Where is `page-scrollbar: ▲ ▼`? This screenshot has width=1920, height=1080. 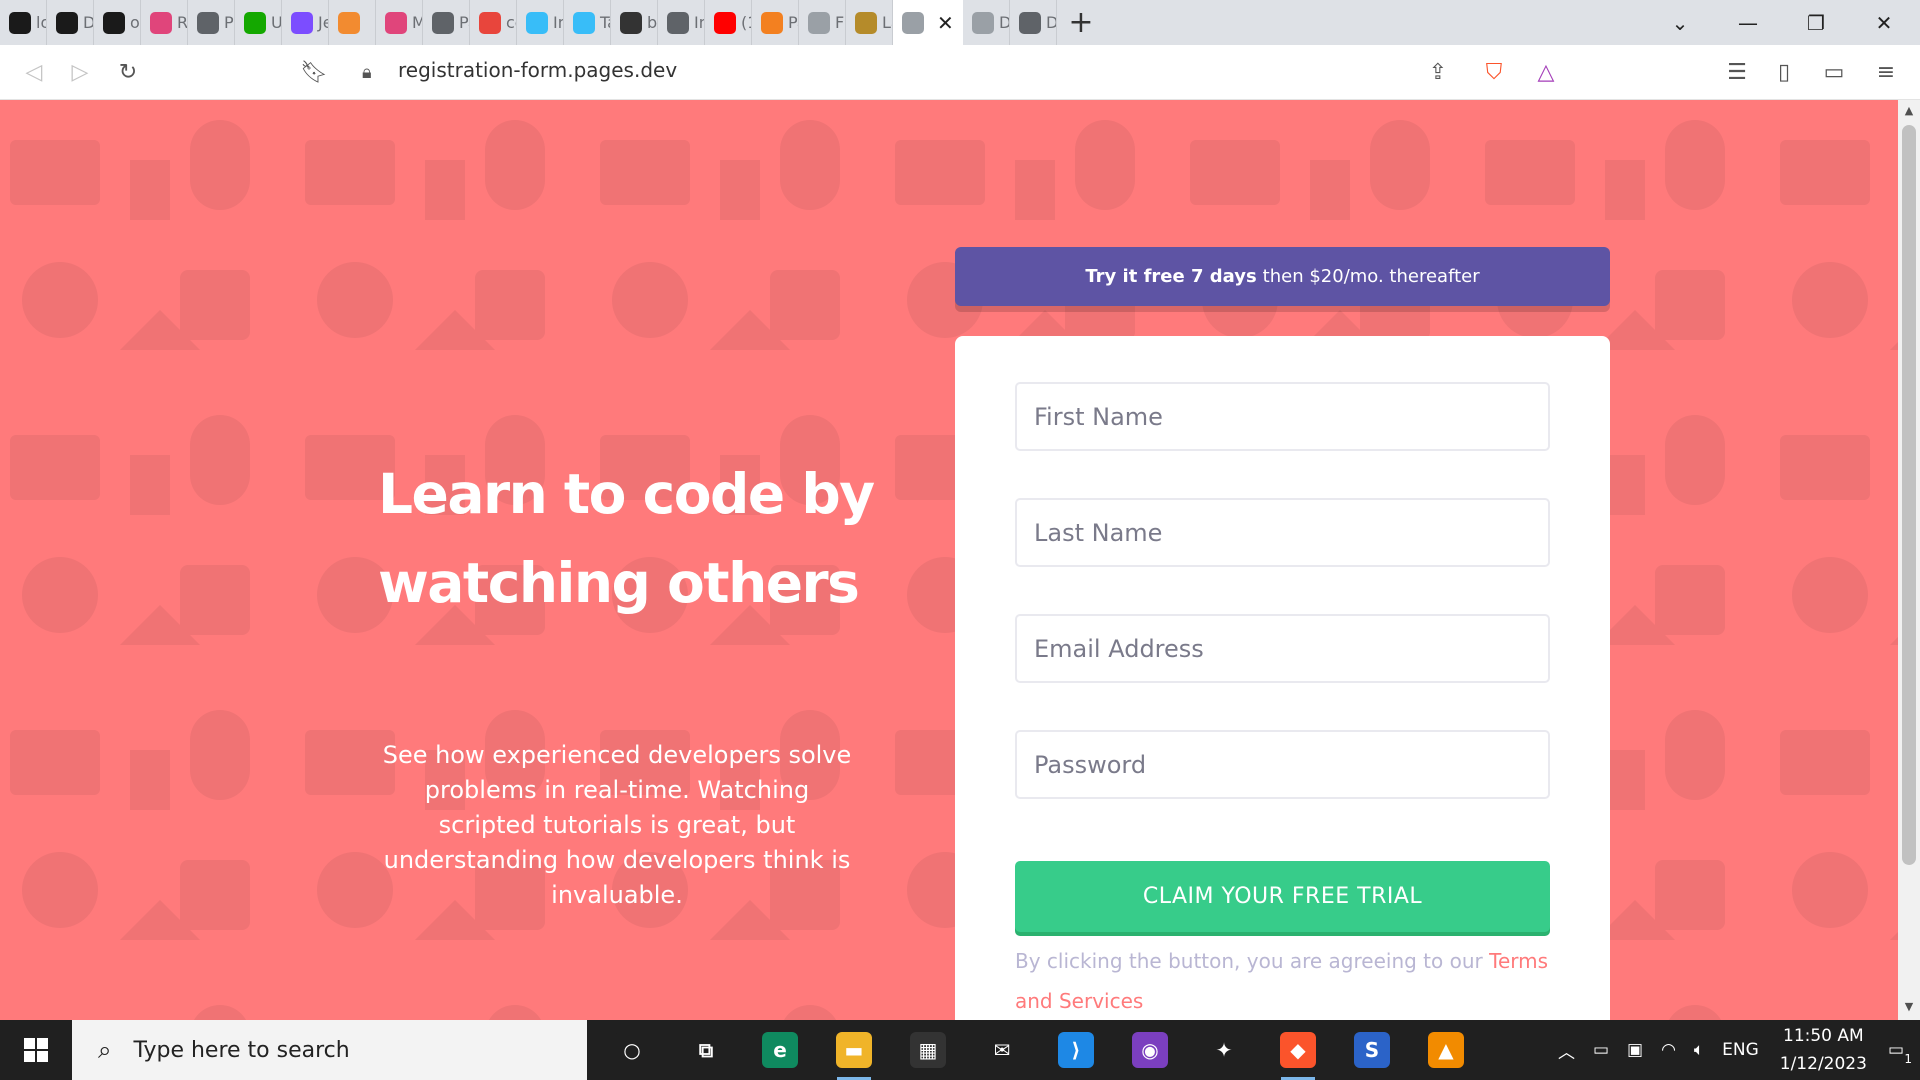
page-scrollbar: ▲ ▼ is located at coordinates (1909, 560).